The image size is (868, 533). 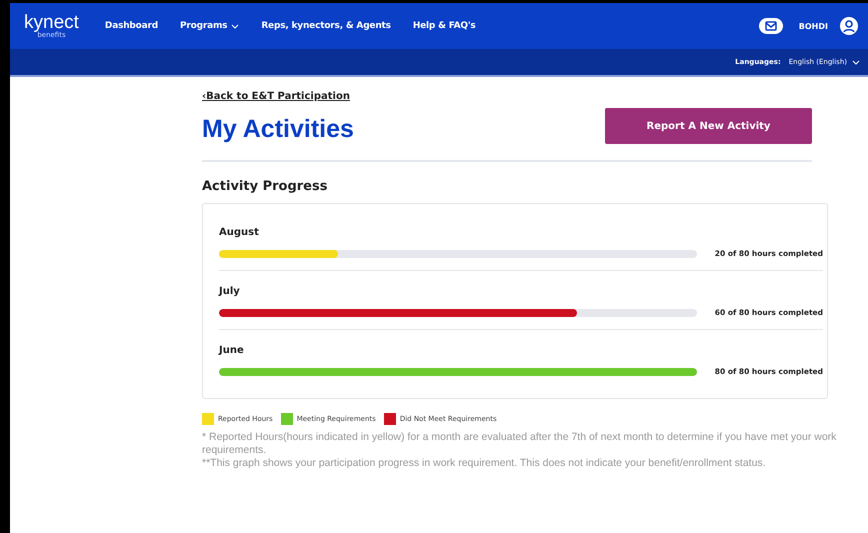 I want to click on user-name: BOHDI, so click(x=813, y=26).